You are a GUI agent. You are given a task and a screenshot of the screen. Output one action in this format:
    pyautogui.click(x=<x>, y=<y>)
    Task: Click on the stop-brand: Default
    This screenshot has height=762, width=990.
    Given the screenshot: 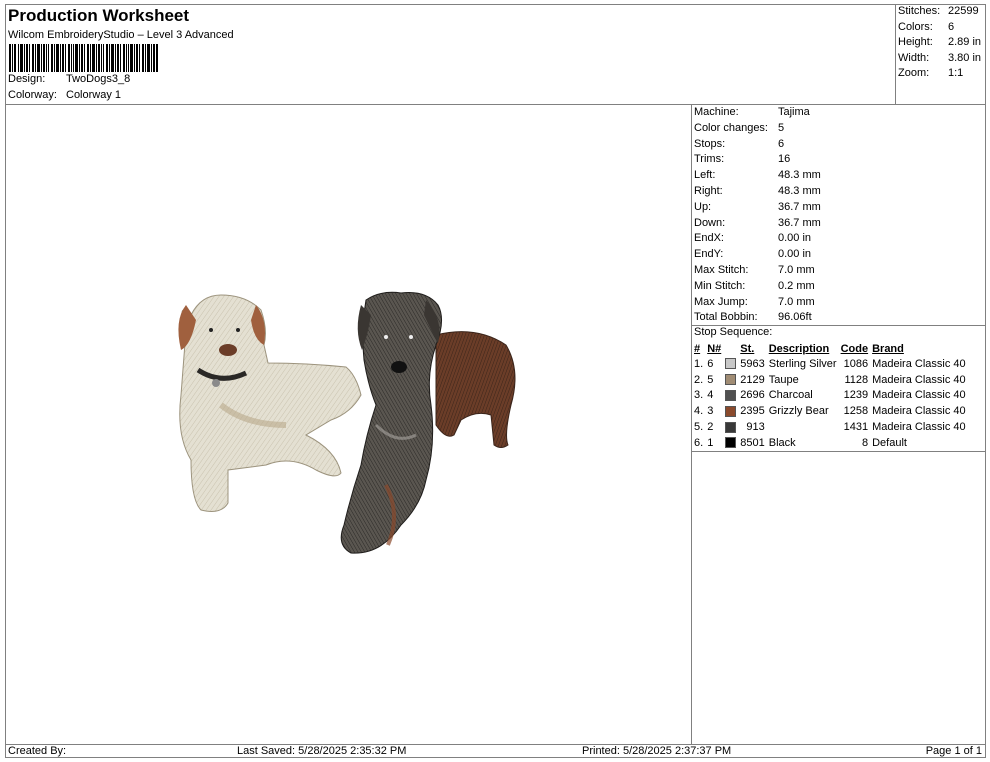 What is the action you would take?
    pyautogui.click(x=889, y=442)
    